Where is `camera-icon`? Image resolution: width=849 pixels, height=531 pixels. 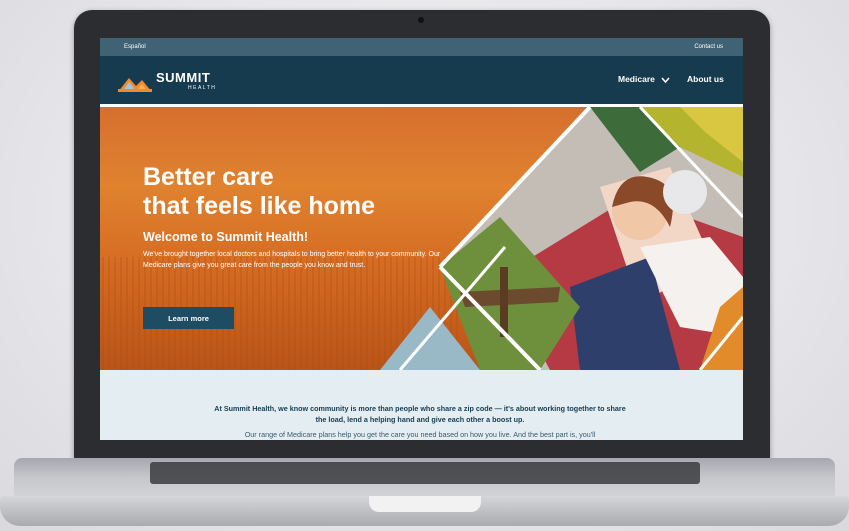
camera-icon is located at coordinates (421, 20).